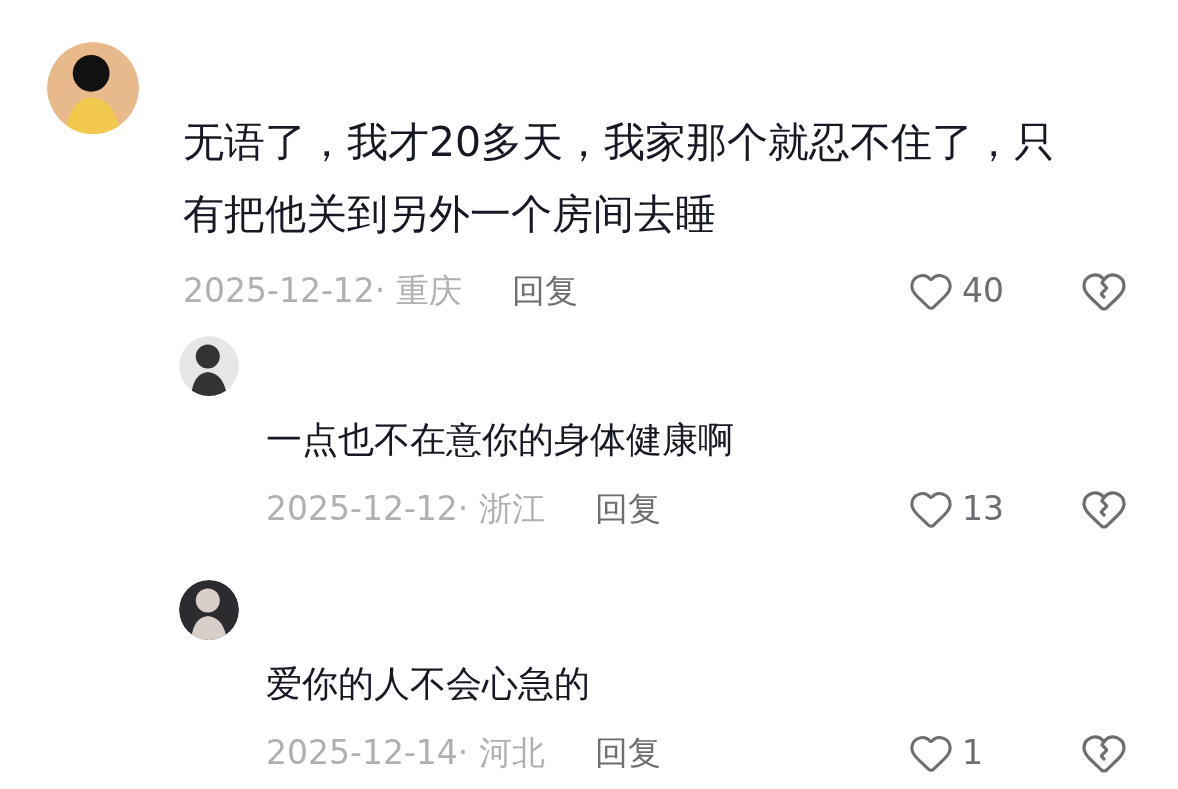 This screenshot has height=789, width=1178. What do you see at coordinates (405, 509) in the screenshot?
I see `comment-meta: 2025-12-12· 浙江` at bounding box center [405, 509].